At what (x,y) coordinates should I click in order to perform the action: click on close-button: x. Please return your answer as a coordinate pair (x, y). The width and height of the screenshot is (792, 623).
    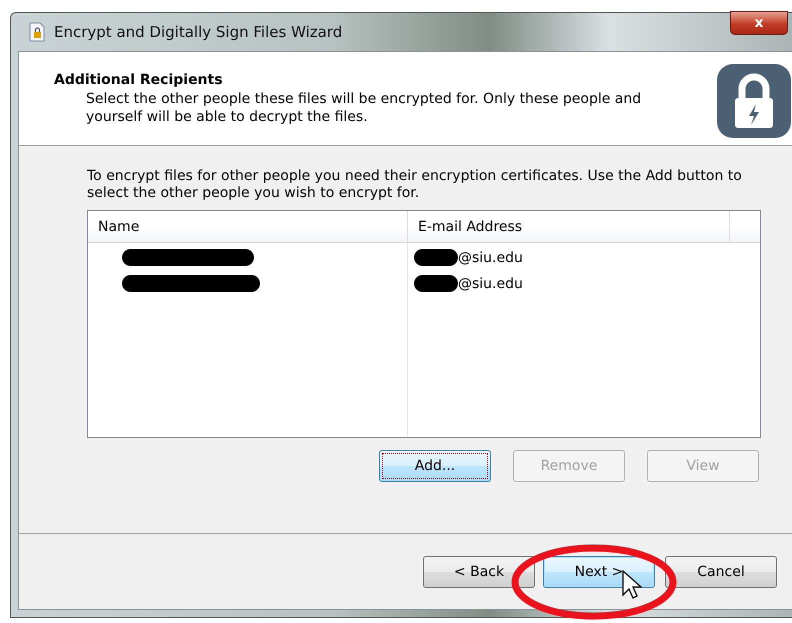
    Looking at the image, I should click on (759, 23).